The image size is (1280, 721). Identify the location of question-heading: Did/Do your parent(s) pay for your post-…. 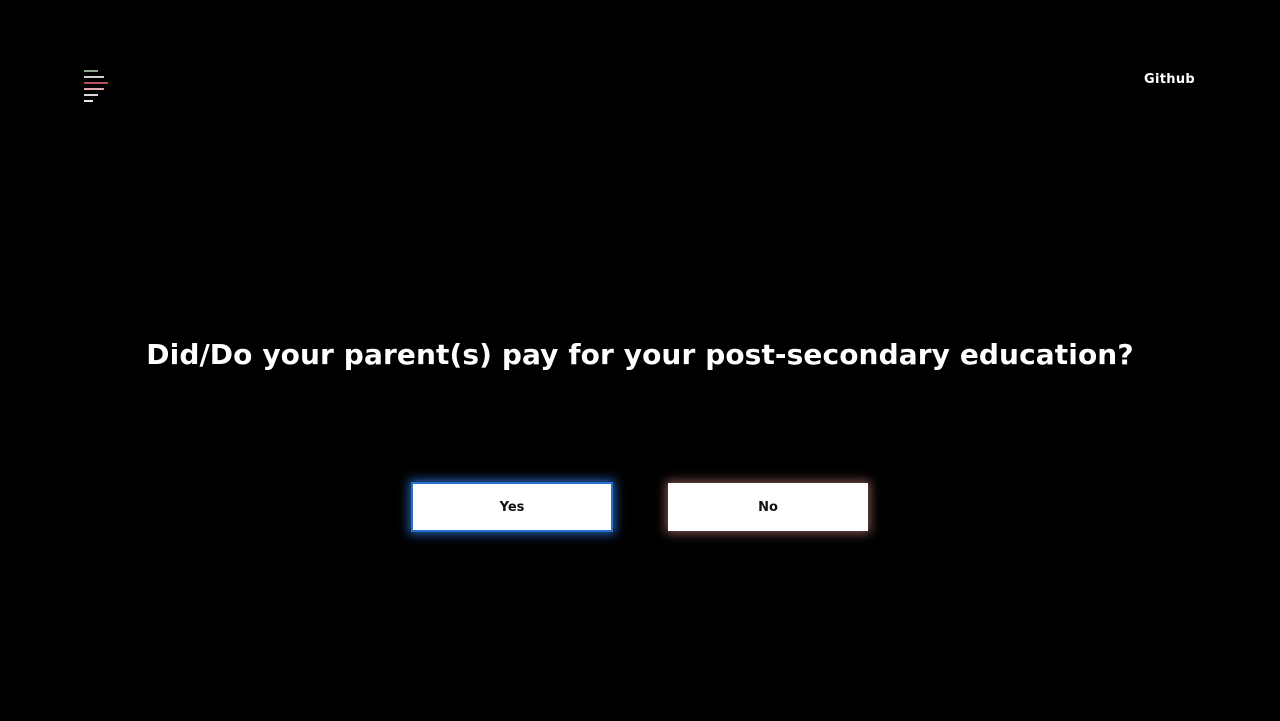
(640, 354).